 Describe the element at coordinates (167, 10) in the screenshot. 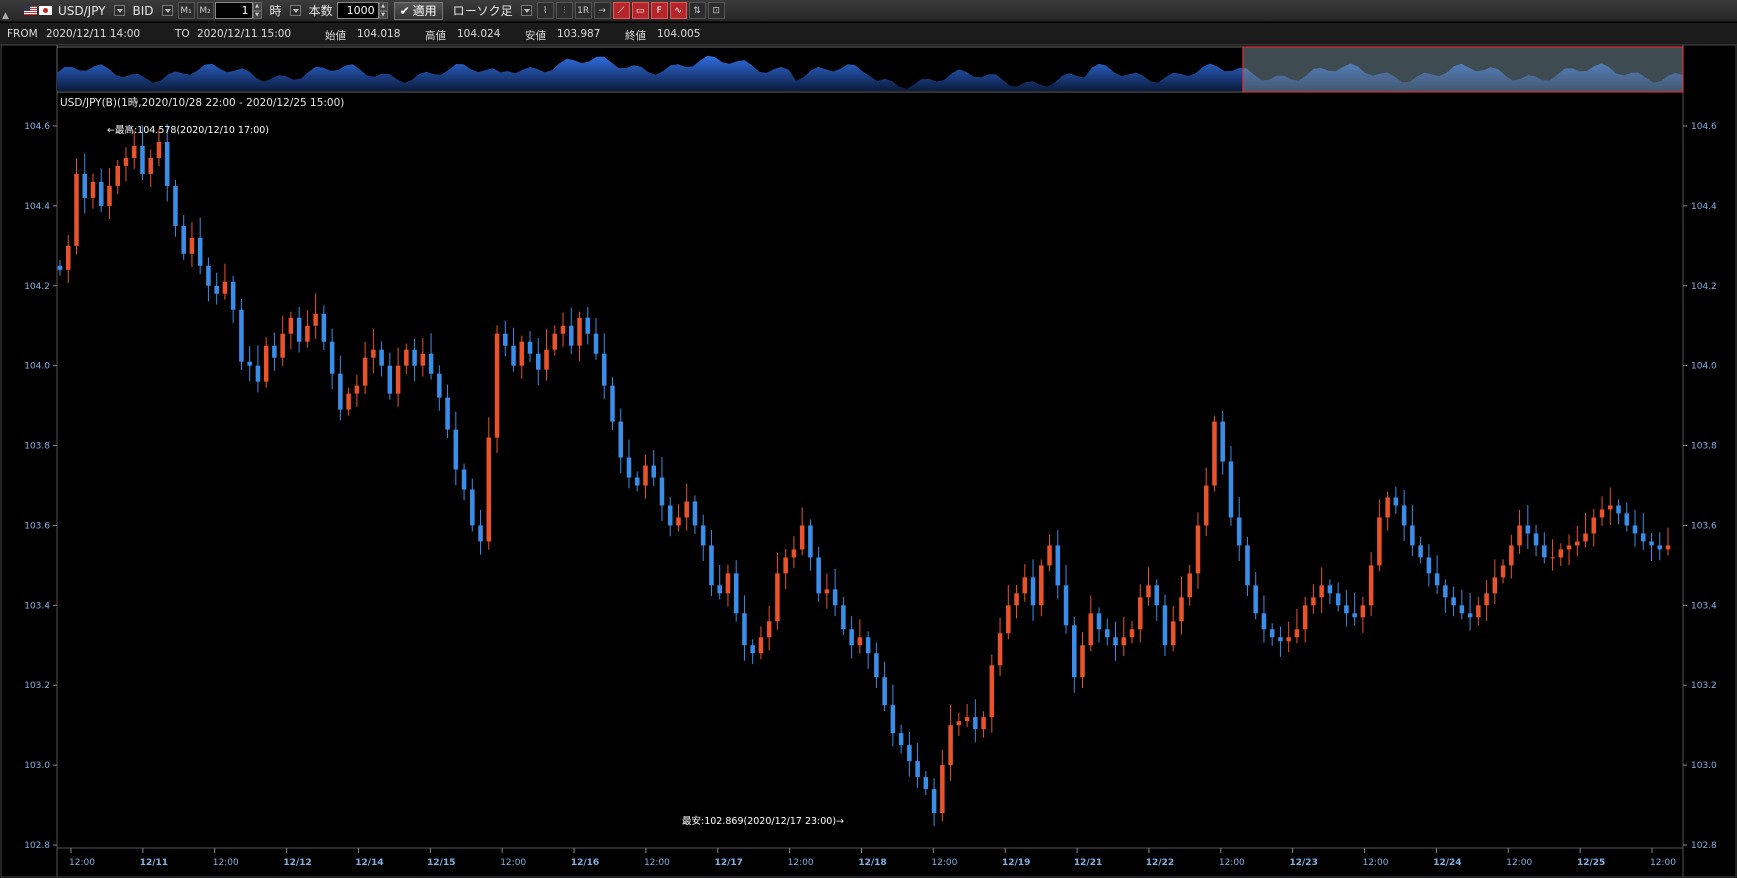

I see `price-side-dropdown-icon` at that location.